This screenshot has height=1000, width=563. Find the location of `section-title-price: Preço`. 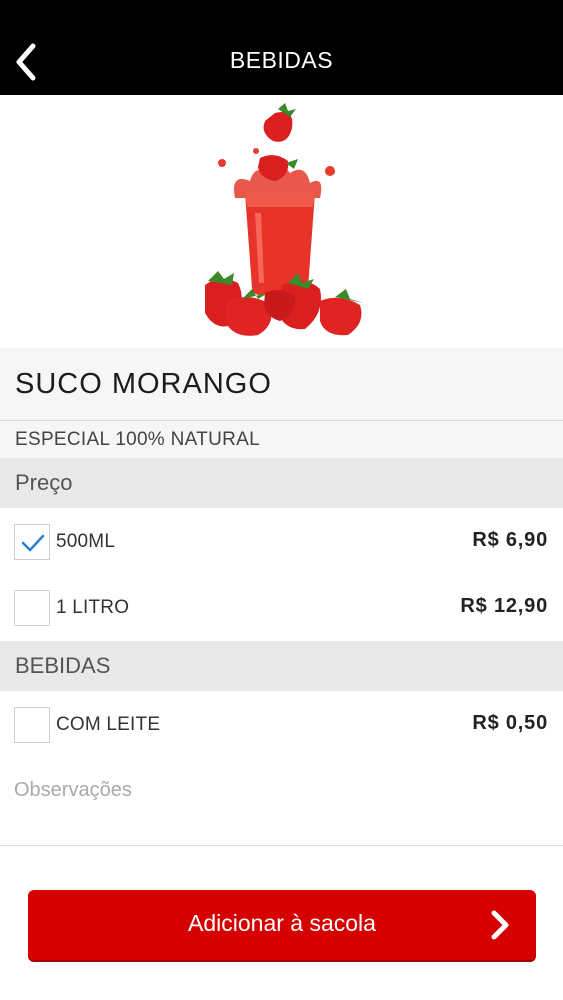

section-title-price: Preço is located at coordinates (44, 482).